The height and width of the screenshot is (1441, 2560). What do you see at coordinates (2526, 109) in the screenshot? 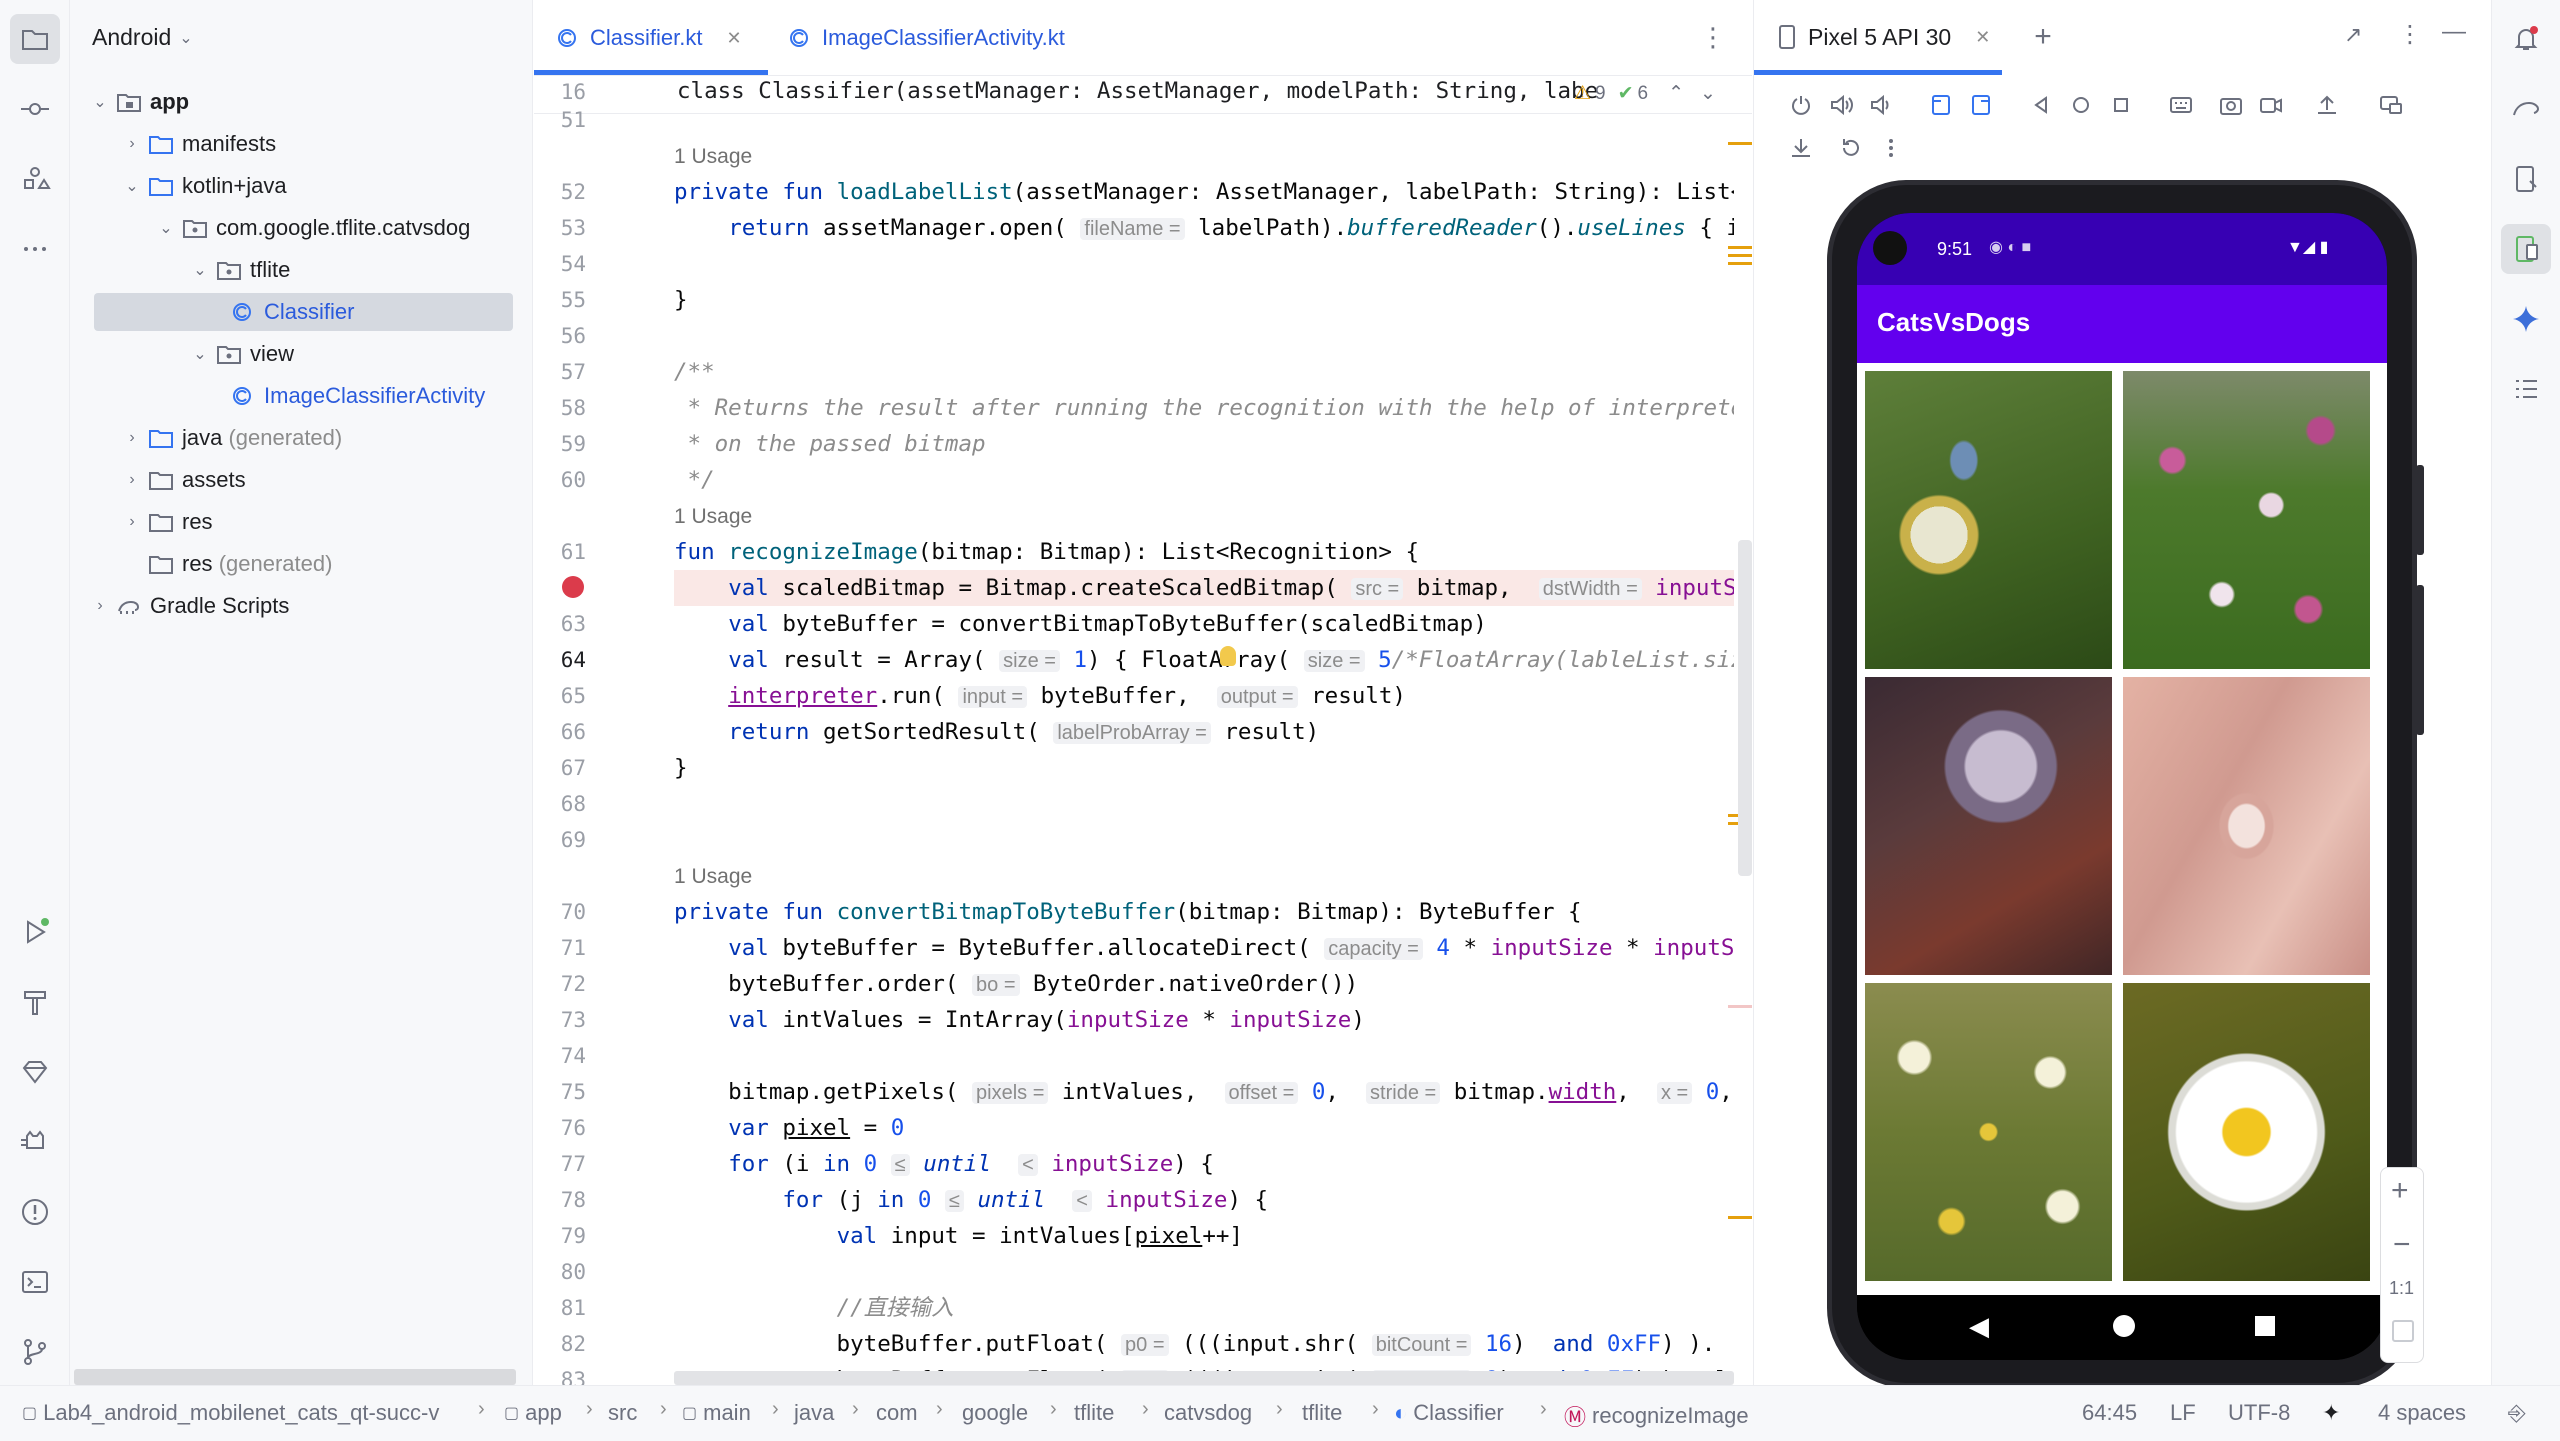
I see `gradle-sync-icon` at bounding box center [2526, 109].